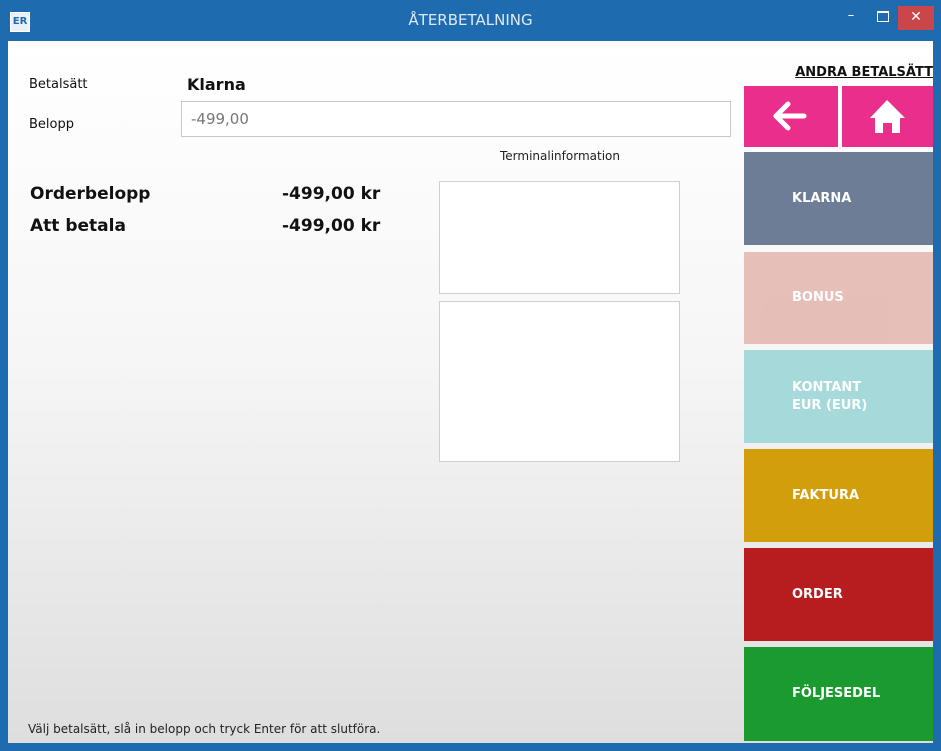 This screenshot has width=941, height=751. I want to click on payment-method-label-bonus: BONUS, so click(818, 297).